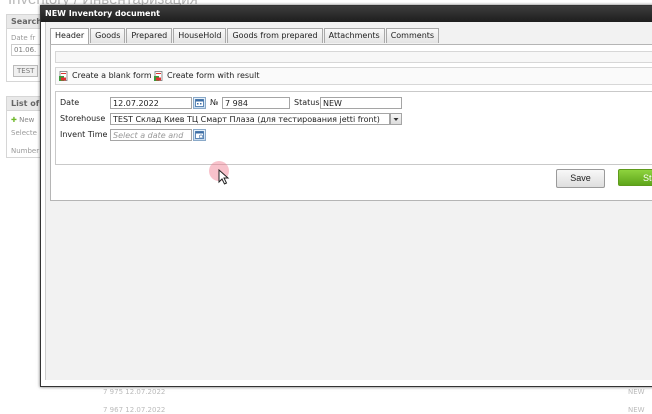 Image resolution: width=652 pixels, height=414 pixels. What do you see at coordinates (70, 36) in the screenshot?
I see `tab-header: Header` at bounding box center [70, 36].